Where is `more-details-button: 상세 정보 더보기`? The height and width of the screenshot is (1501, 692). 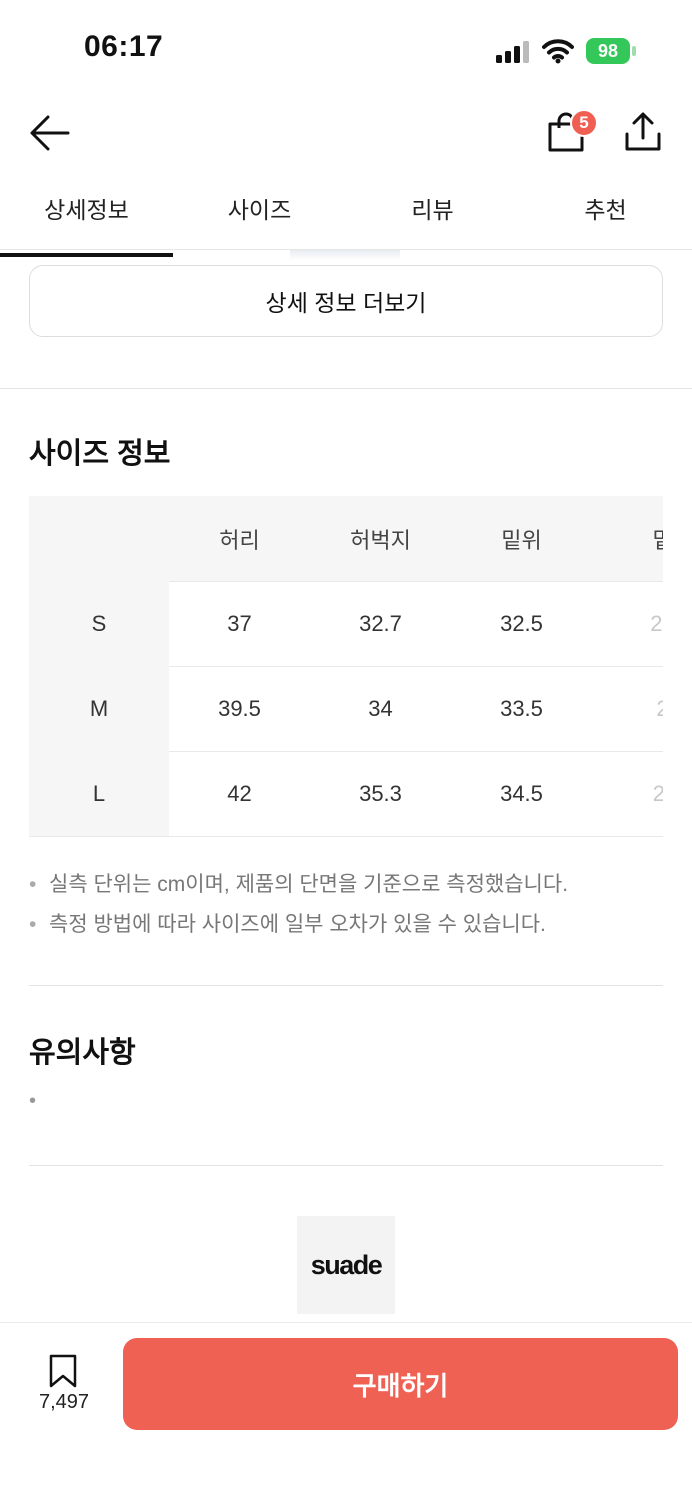 more-details-button: 상세 정보 더보기 is located at coordinates (346, 301).